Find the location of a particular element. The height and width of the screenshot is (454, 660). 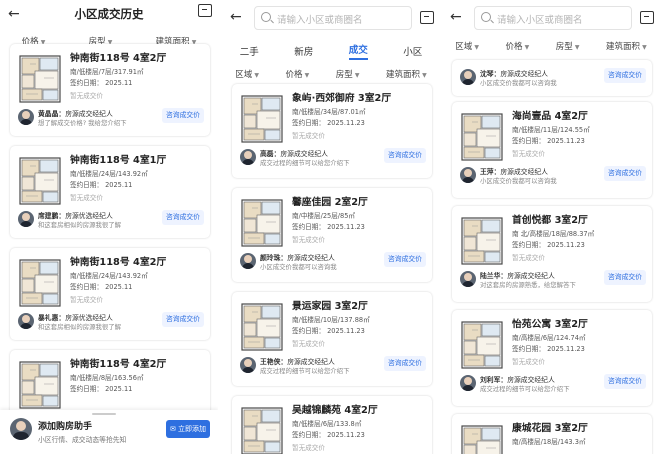

listing-meta: 南/低楼层/11层/124.55㎡ is located at coordinates (551, 130).